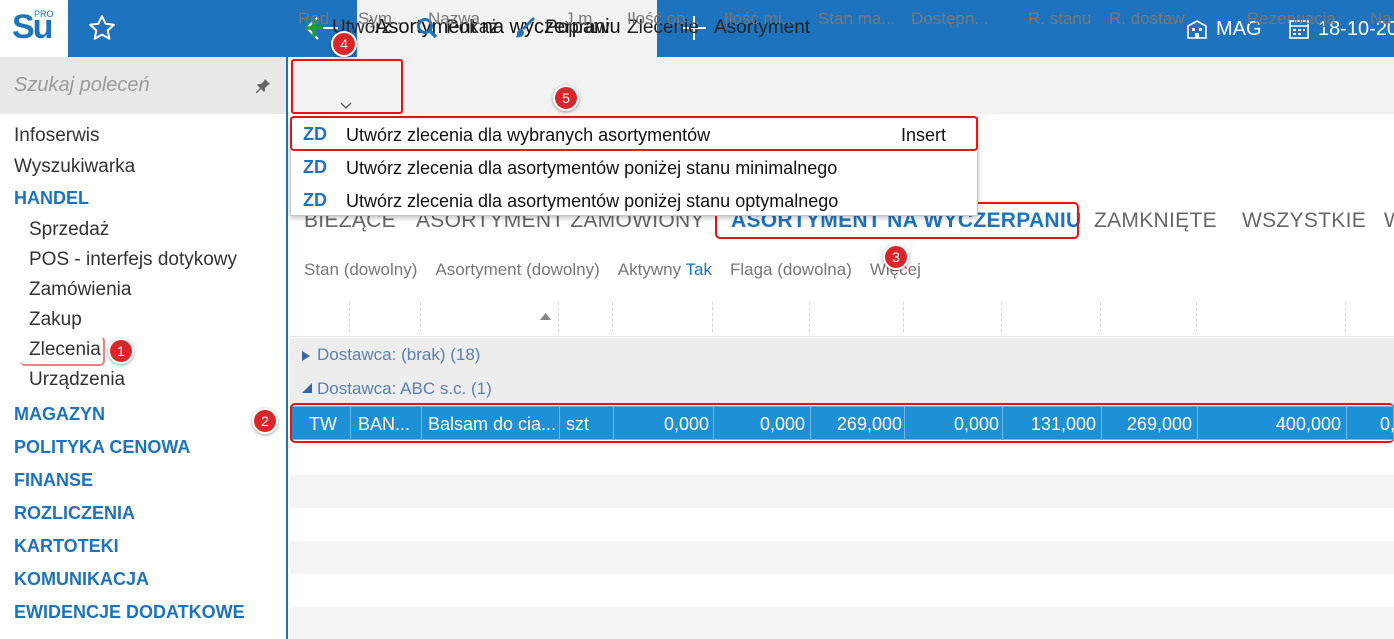 The width and height of the screenshot is (1394, 639). Describe the element at coordinates (1294, 19) in the screenshot. I see `column-header-rezerwacja: Rezerwacja` at that location.